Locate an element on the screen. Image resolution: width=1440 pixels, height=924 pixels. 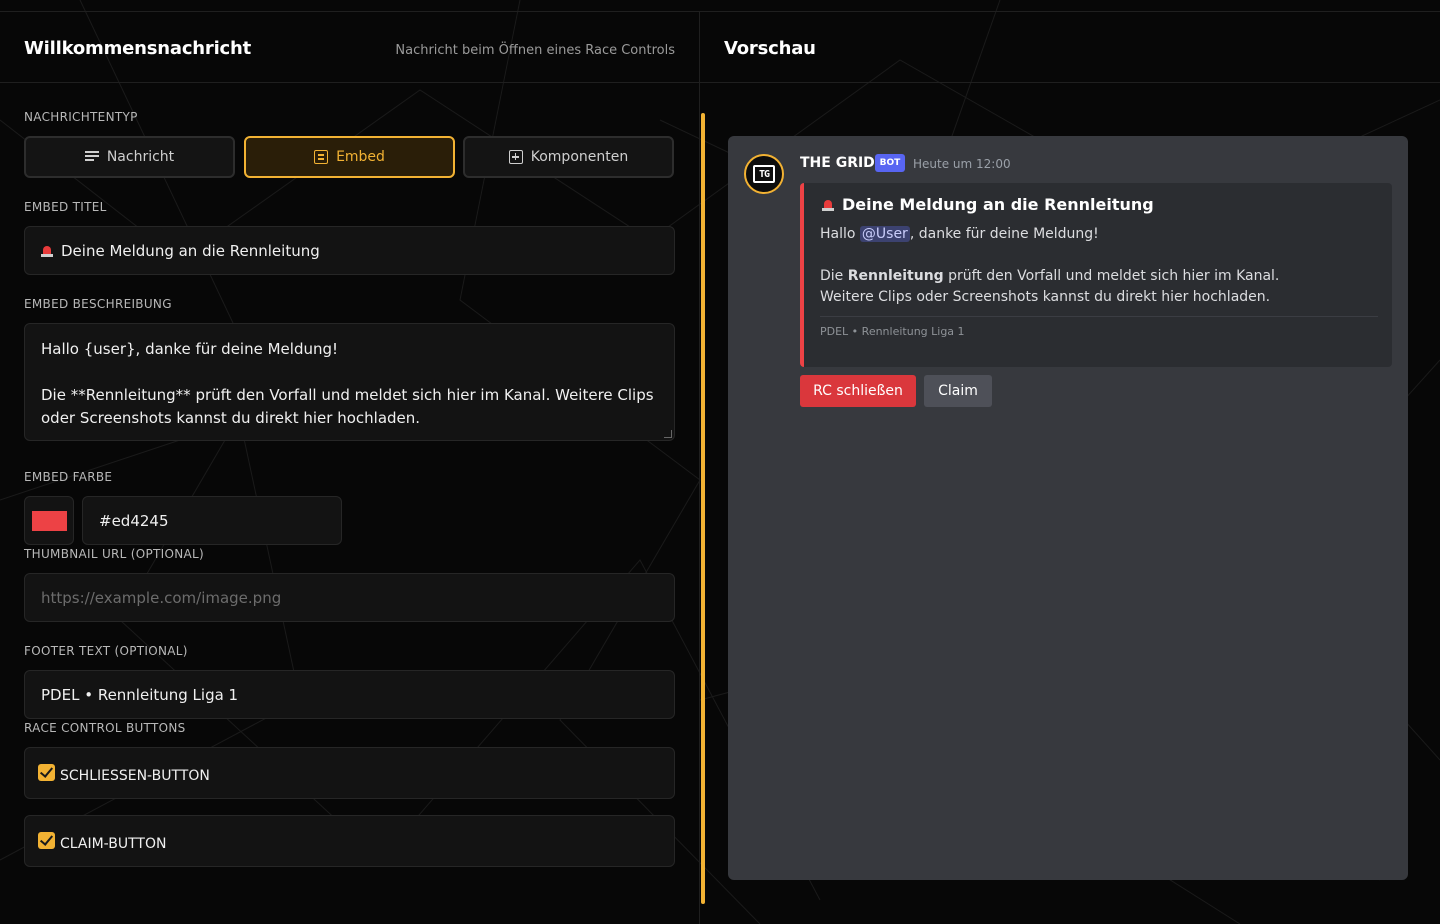
checkbox-label: CLAIM-BUTTON is located at coordinates (113, 844).